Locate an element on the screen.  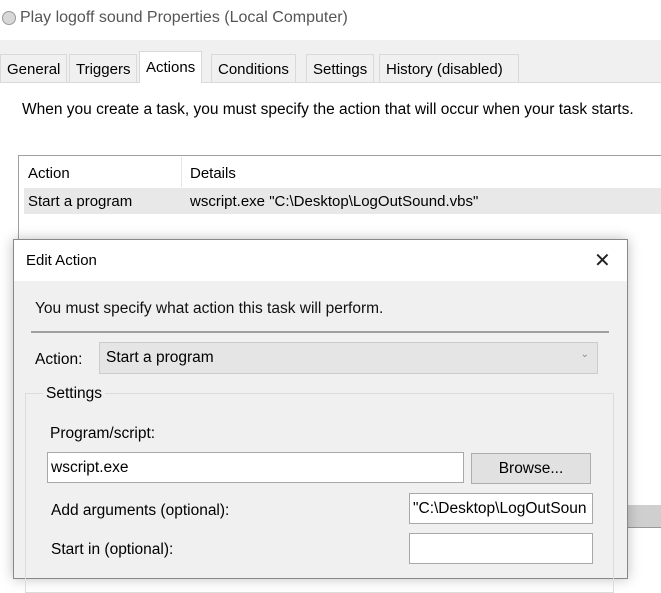
arguments-input: "C:\Desktop\LogOutSoun is located at coordinates (501, 508).